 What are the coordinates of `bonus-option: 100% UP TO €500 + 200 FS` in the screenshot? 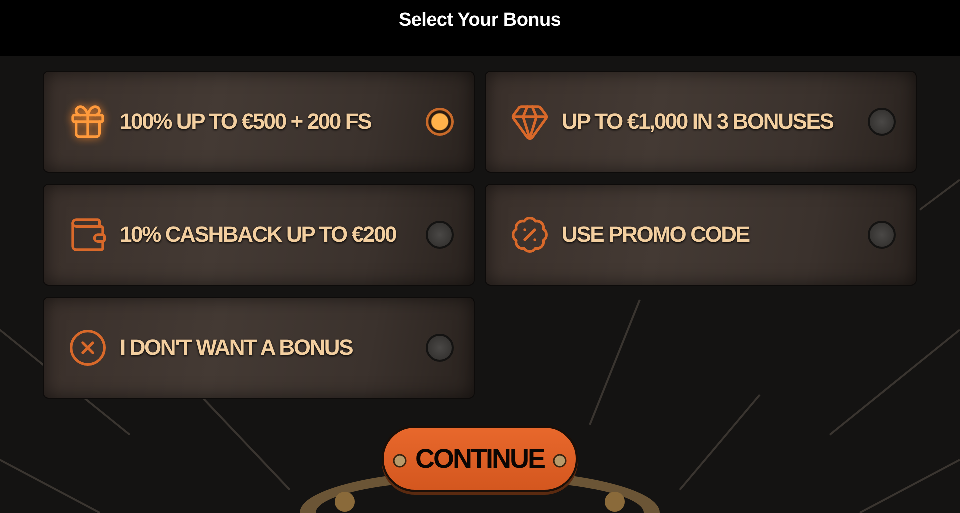 It's located at (259, 122).